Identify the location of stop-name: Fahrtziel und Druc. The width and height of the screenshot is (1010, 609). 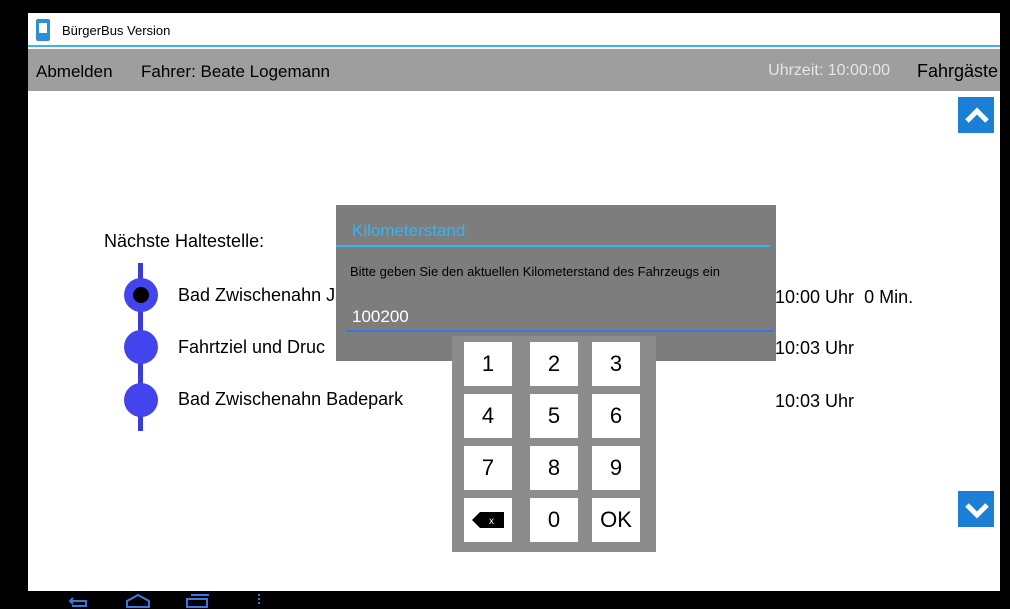
(251, 347).